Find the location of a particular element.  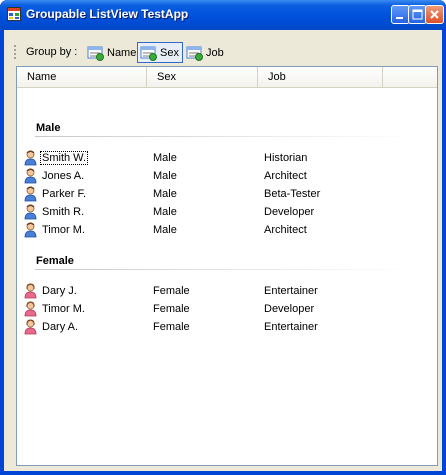

item-name: Parker F. is located at coordinates (64, 194).